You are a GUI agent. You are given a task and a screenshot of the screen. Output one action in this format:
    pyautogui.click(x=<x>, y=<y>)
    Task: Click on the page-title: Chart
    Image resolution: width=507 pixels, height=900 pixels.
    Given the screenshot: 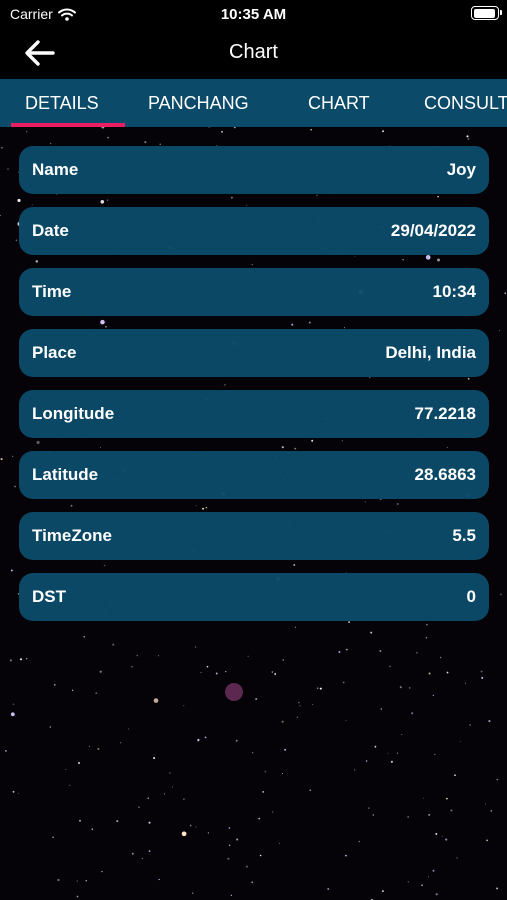 What is the action you would take?
    pyautogui.click(x=253, y=52)
    